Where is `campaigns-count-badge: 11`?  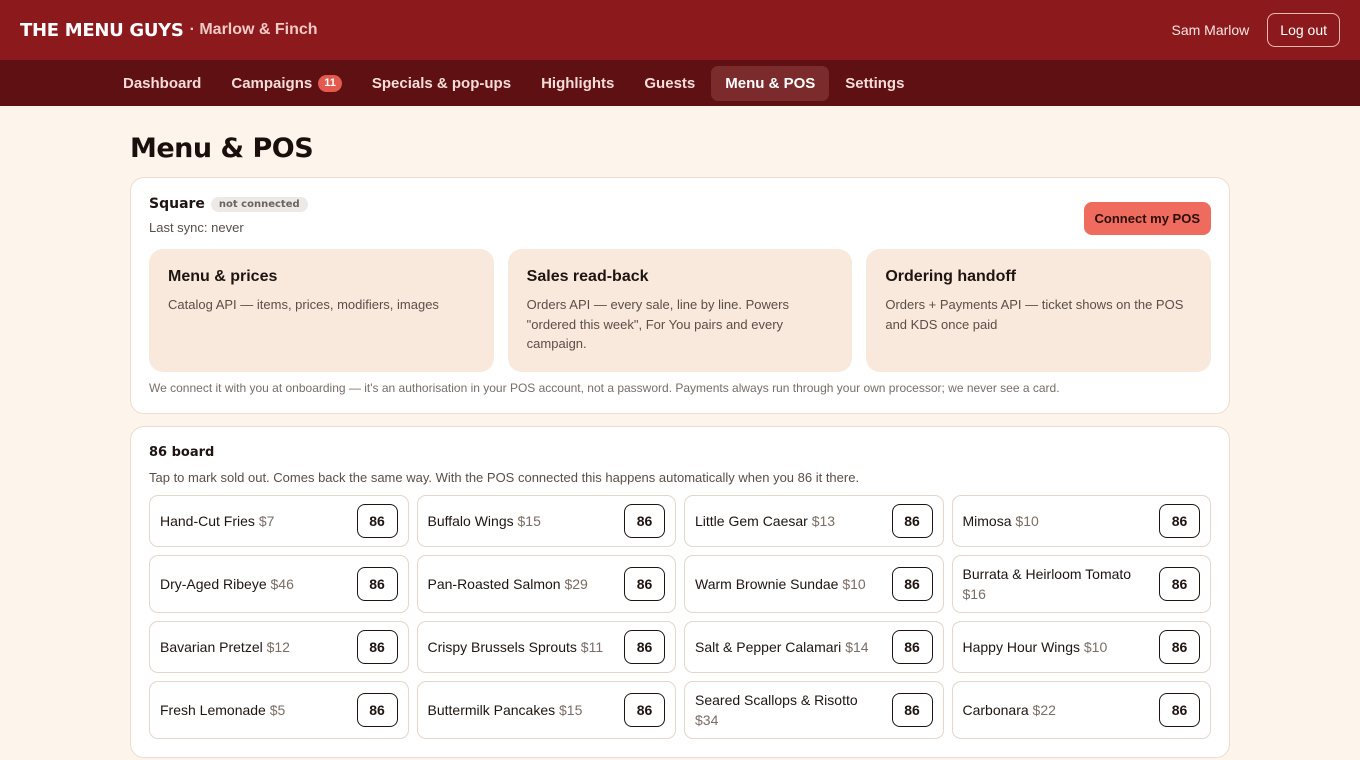
campaigns-count-badge: 11 is located at coordinates (330, 83).